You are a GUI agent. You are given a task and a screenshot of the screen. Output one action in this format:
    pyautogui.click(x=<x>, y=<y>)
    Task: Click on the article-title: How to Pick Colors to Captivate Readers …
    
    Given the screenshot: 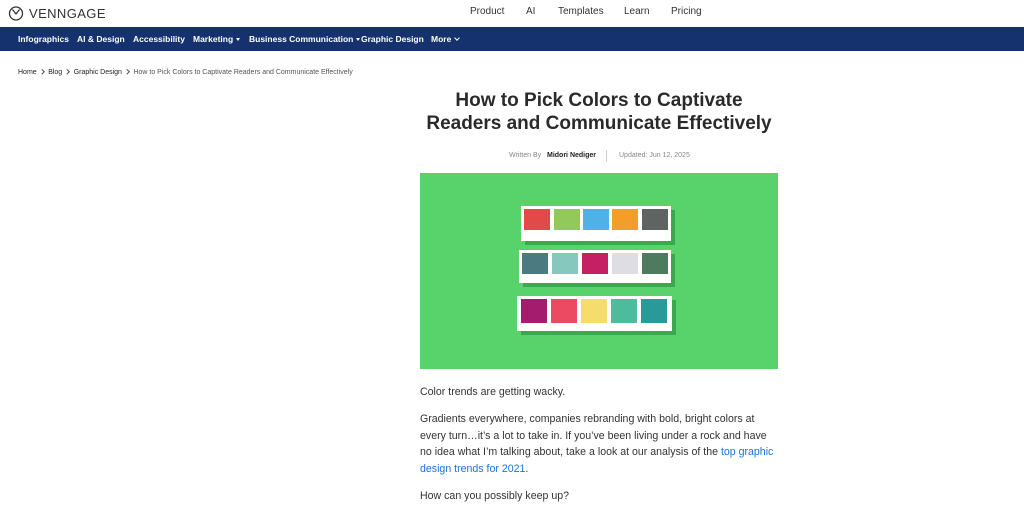 What is the action you would take?
    pyautogui.click(x=599, y=112)
    